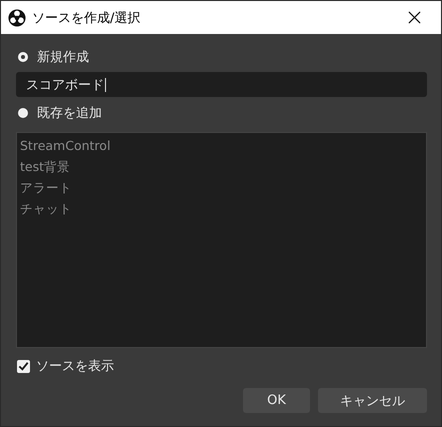 Image resolution: width=442 pixels, height=427 pixels. Describe the element at coordinates (276, 400) in the screenshot. I see `dialog-button: OK` at that location.